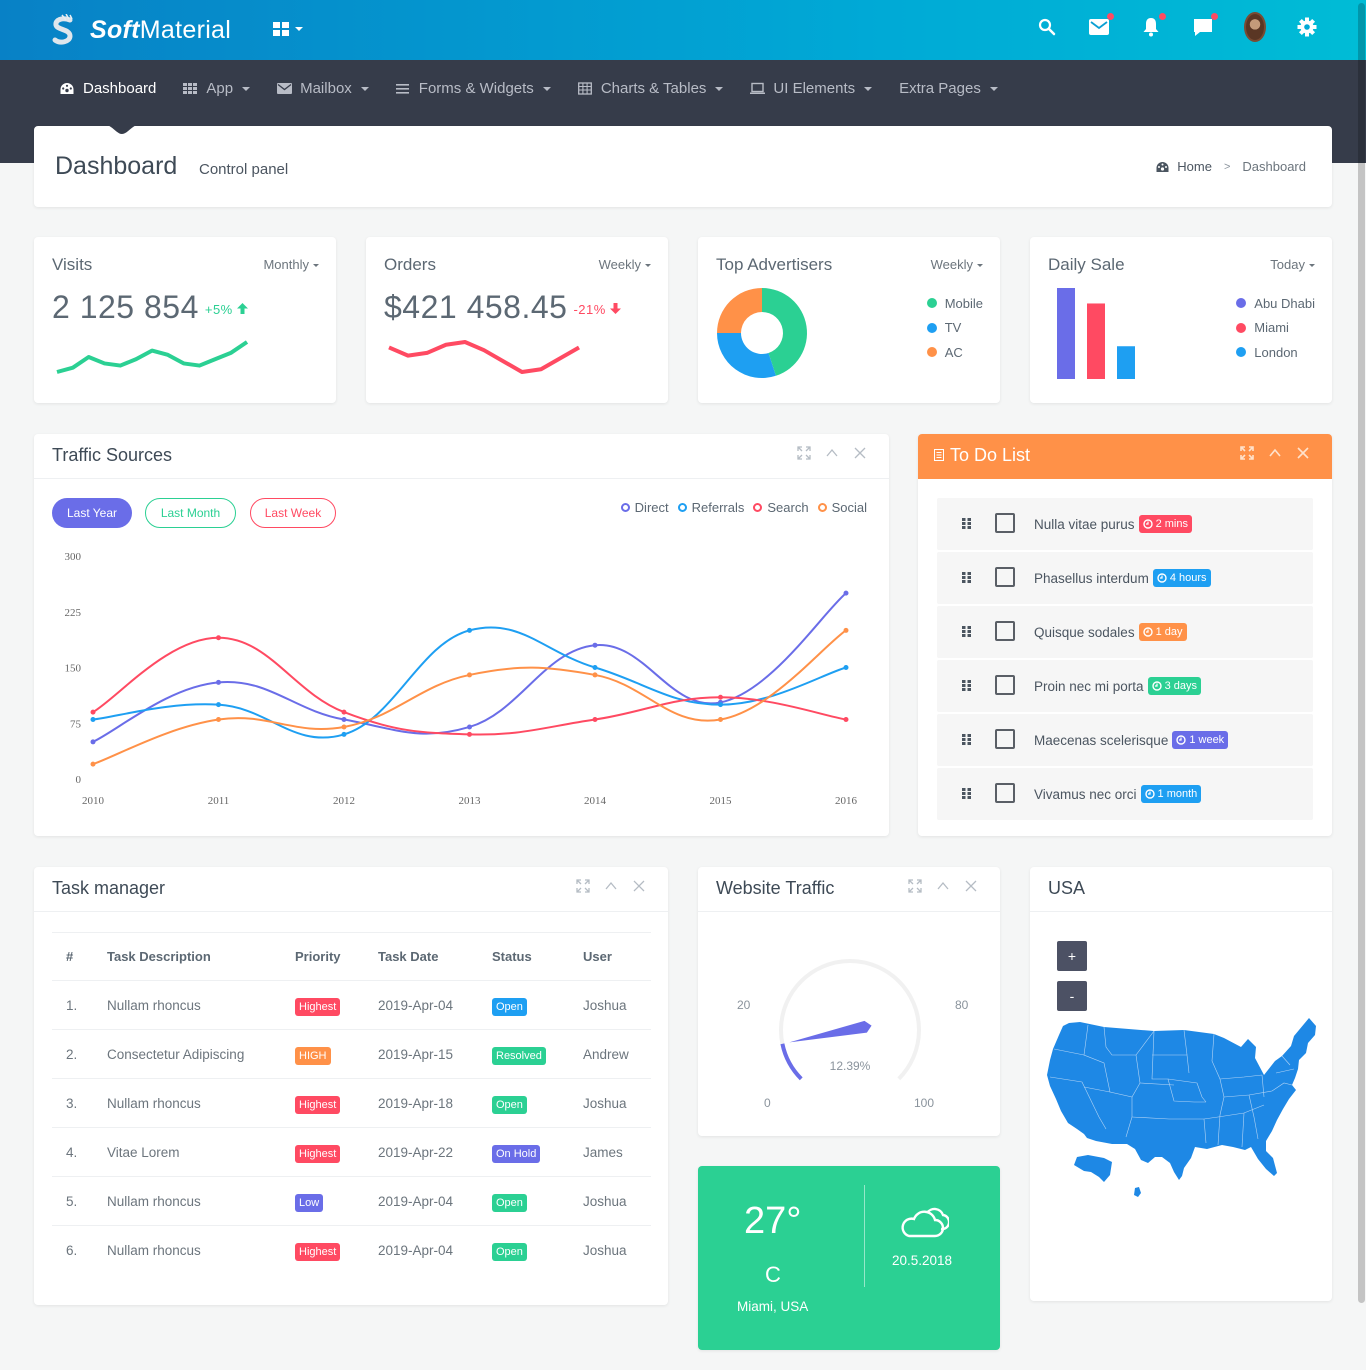  Describe the element at coordinates (140, 30) in the screenshot. I see `logo: SoftMaterial` at that location.